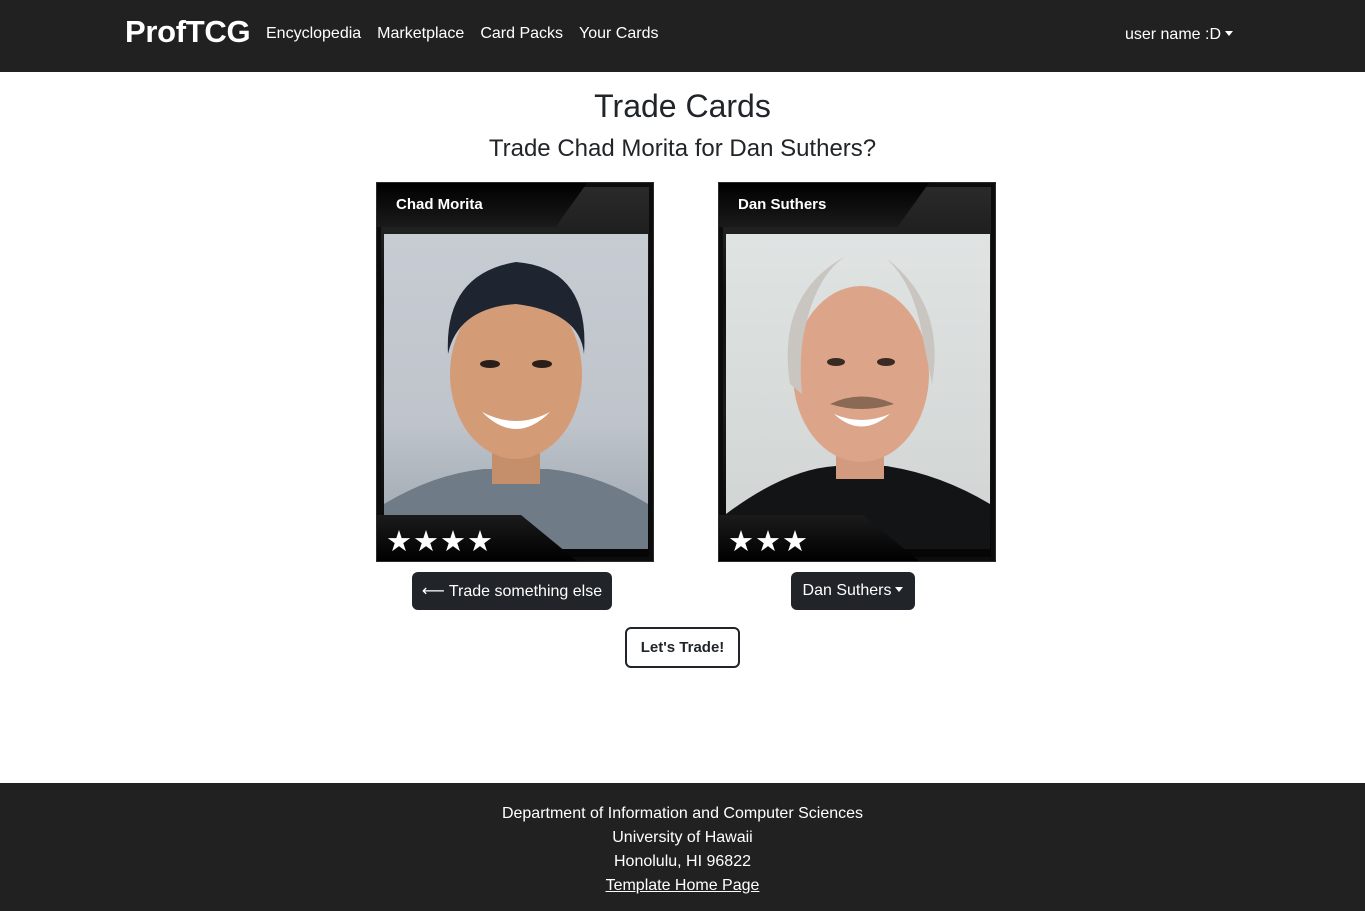 The height and width of the screenshot is (911, 1365). Describe the element at coordinates (433, 590) in the screenshot. I see `arrow-left-icon: ⟵` at that location.